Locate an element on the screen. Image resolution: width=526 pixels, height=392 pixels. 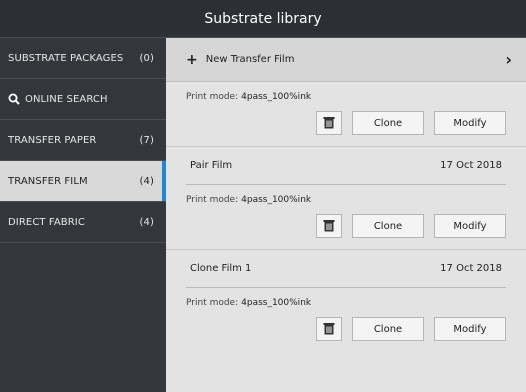
page-title: Substrate library is located at coordinates (263, 18).